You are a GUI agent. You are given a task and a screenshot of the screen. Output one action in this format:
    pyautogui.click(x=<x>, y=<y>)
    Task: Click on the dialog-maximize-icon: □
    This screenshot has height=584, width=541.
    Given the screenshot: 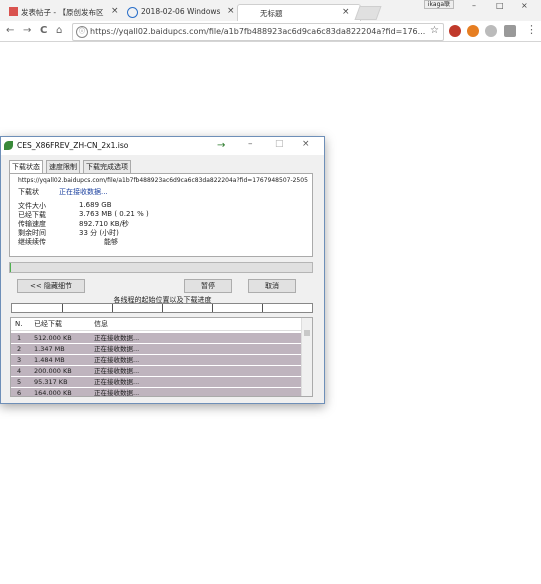 What is the action you would take?
    pyautogui.click(x=279, y=144)
    